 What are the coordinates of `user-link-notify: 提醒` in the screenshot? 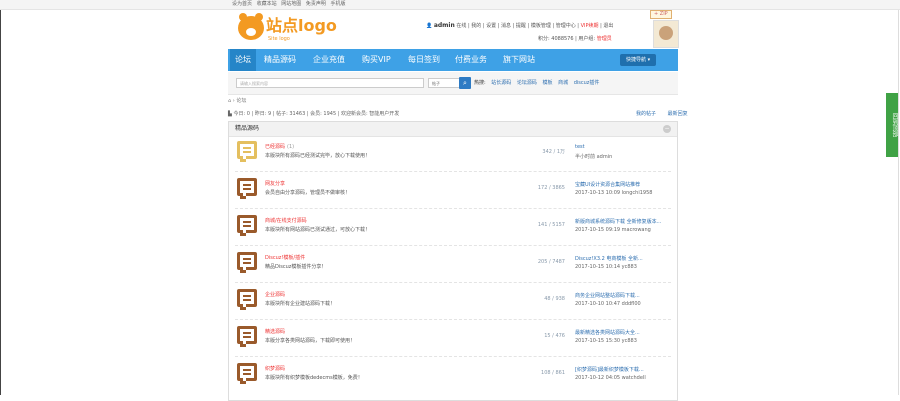 It's located at (521, 26).